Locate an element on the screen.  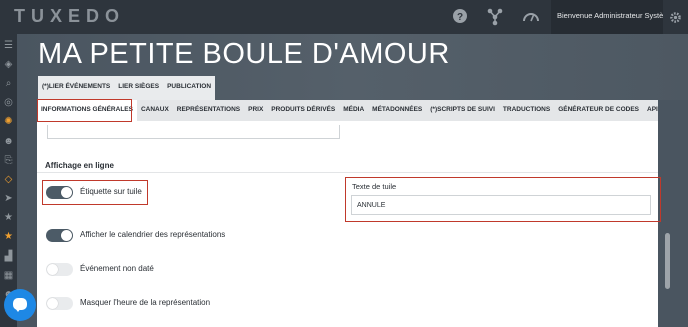
user-name: Bienvenue Administrateur Système is located at coordinates (615, 15).